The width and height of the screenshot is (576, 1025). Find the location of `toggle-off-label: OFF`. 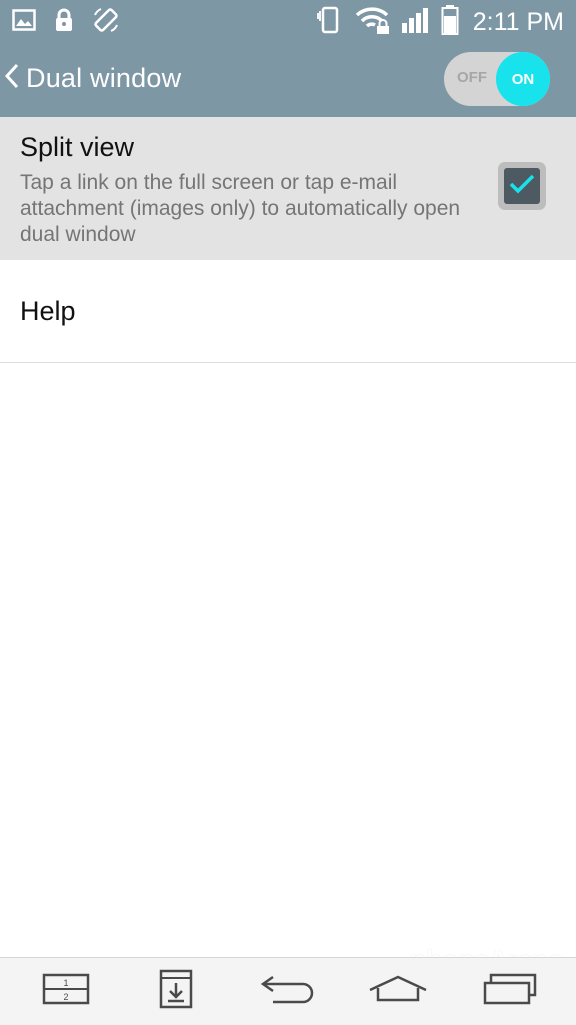

toggle-off-label: OFF is located at coordinates (472, 77).